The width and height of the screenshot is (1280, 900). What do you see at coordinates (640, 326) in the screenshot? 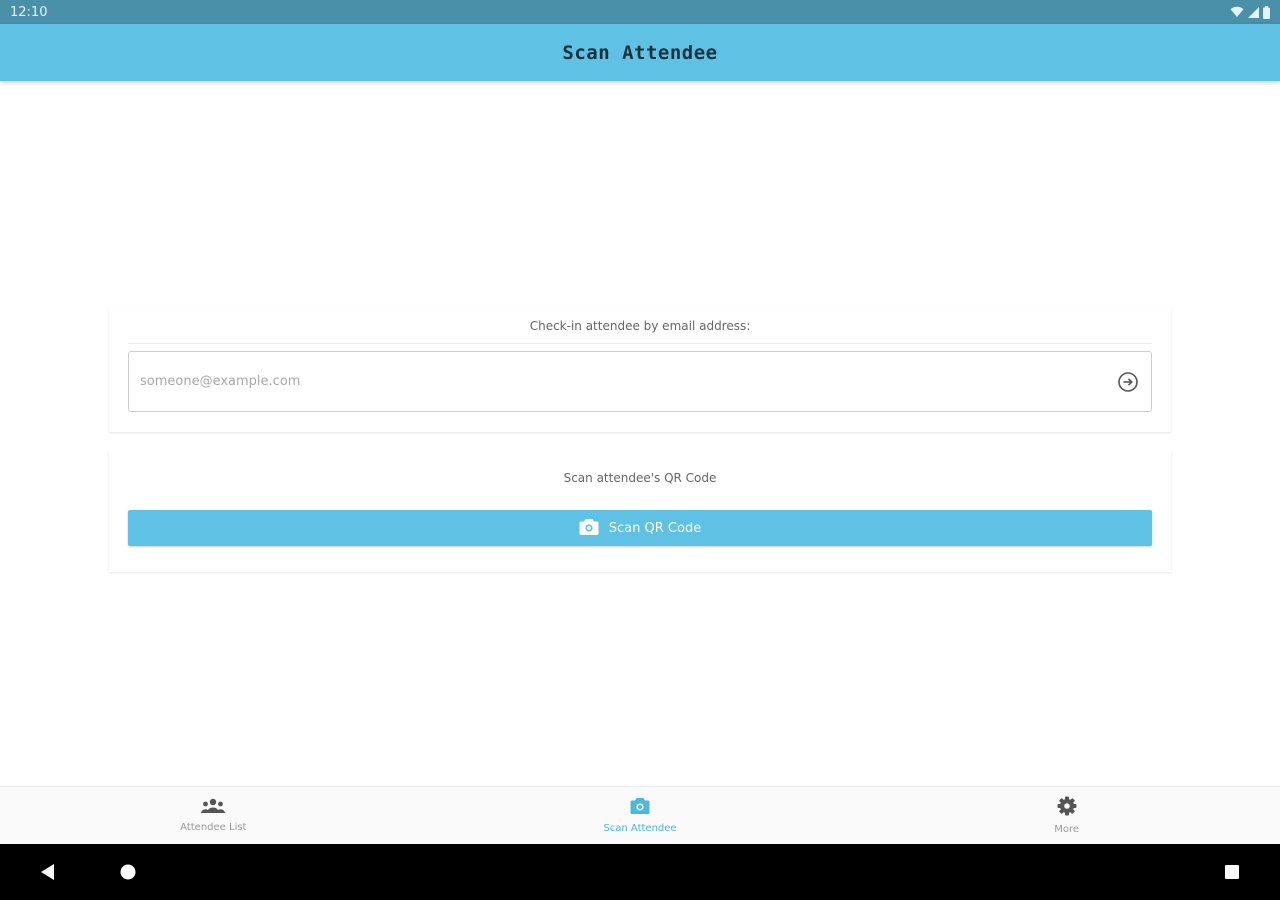
I see `email-checkin-label: Check-in attendee by email address:` at bounding box center [640, 326].